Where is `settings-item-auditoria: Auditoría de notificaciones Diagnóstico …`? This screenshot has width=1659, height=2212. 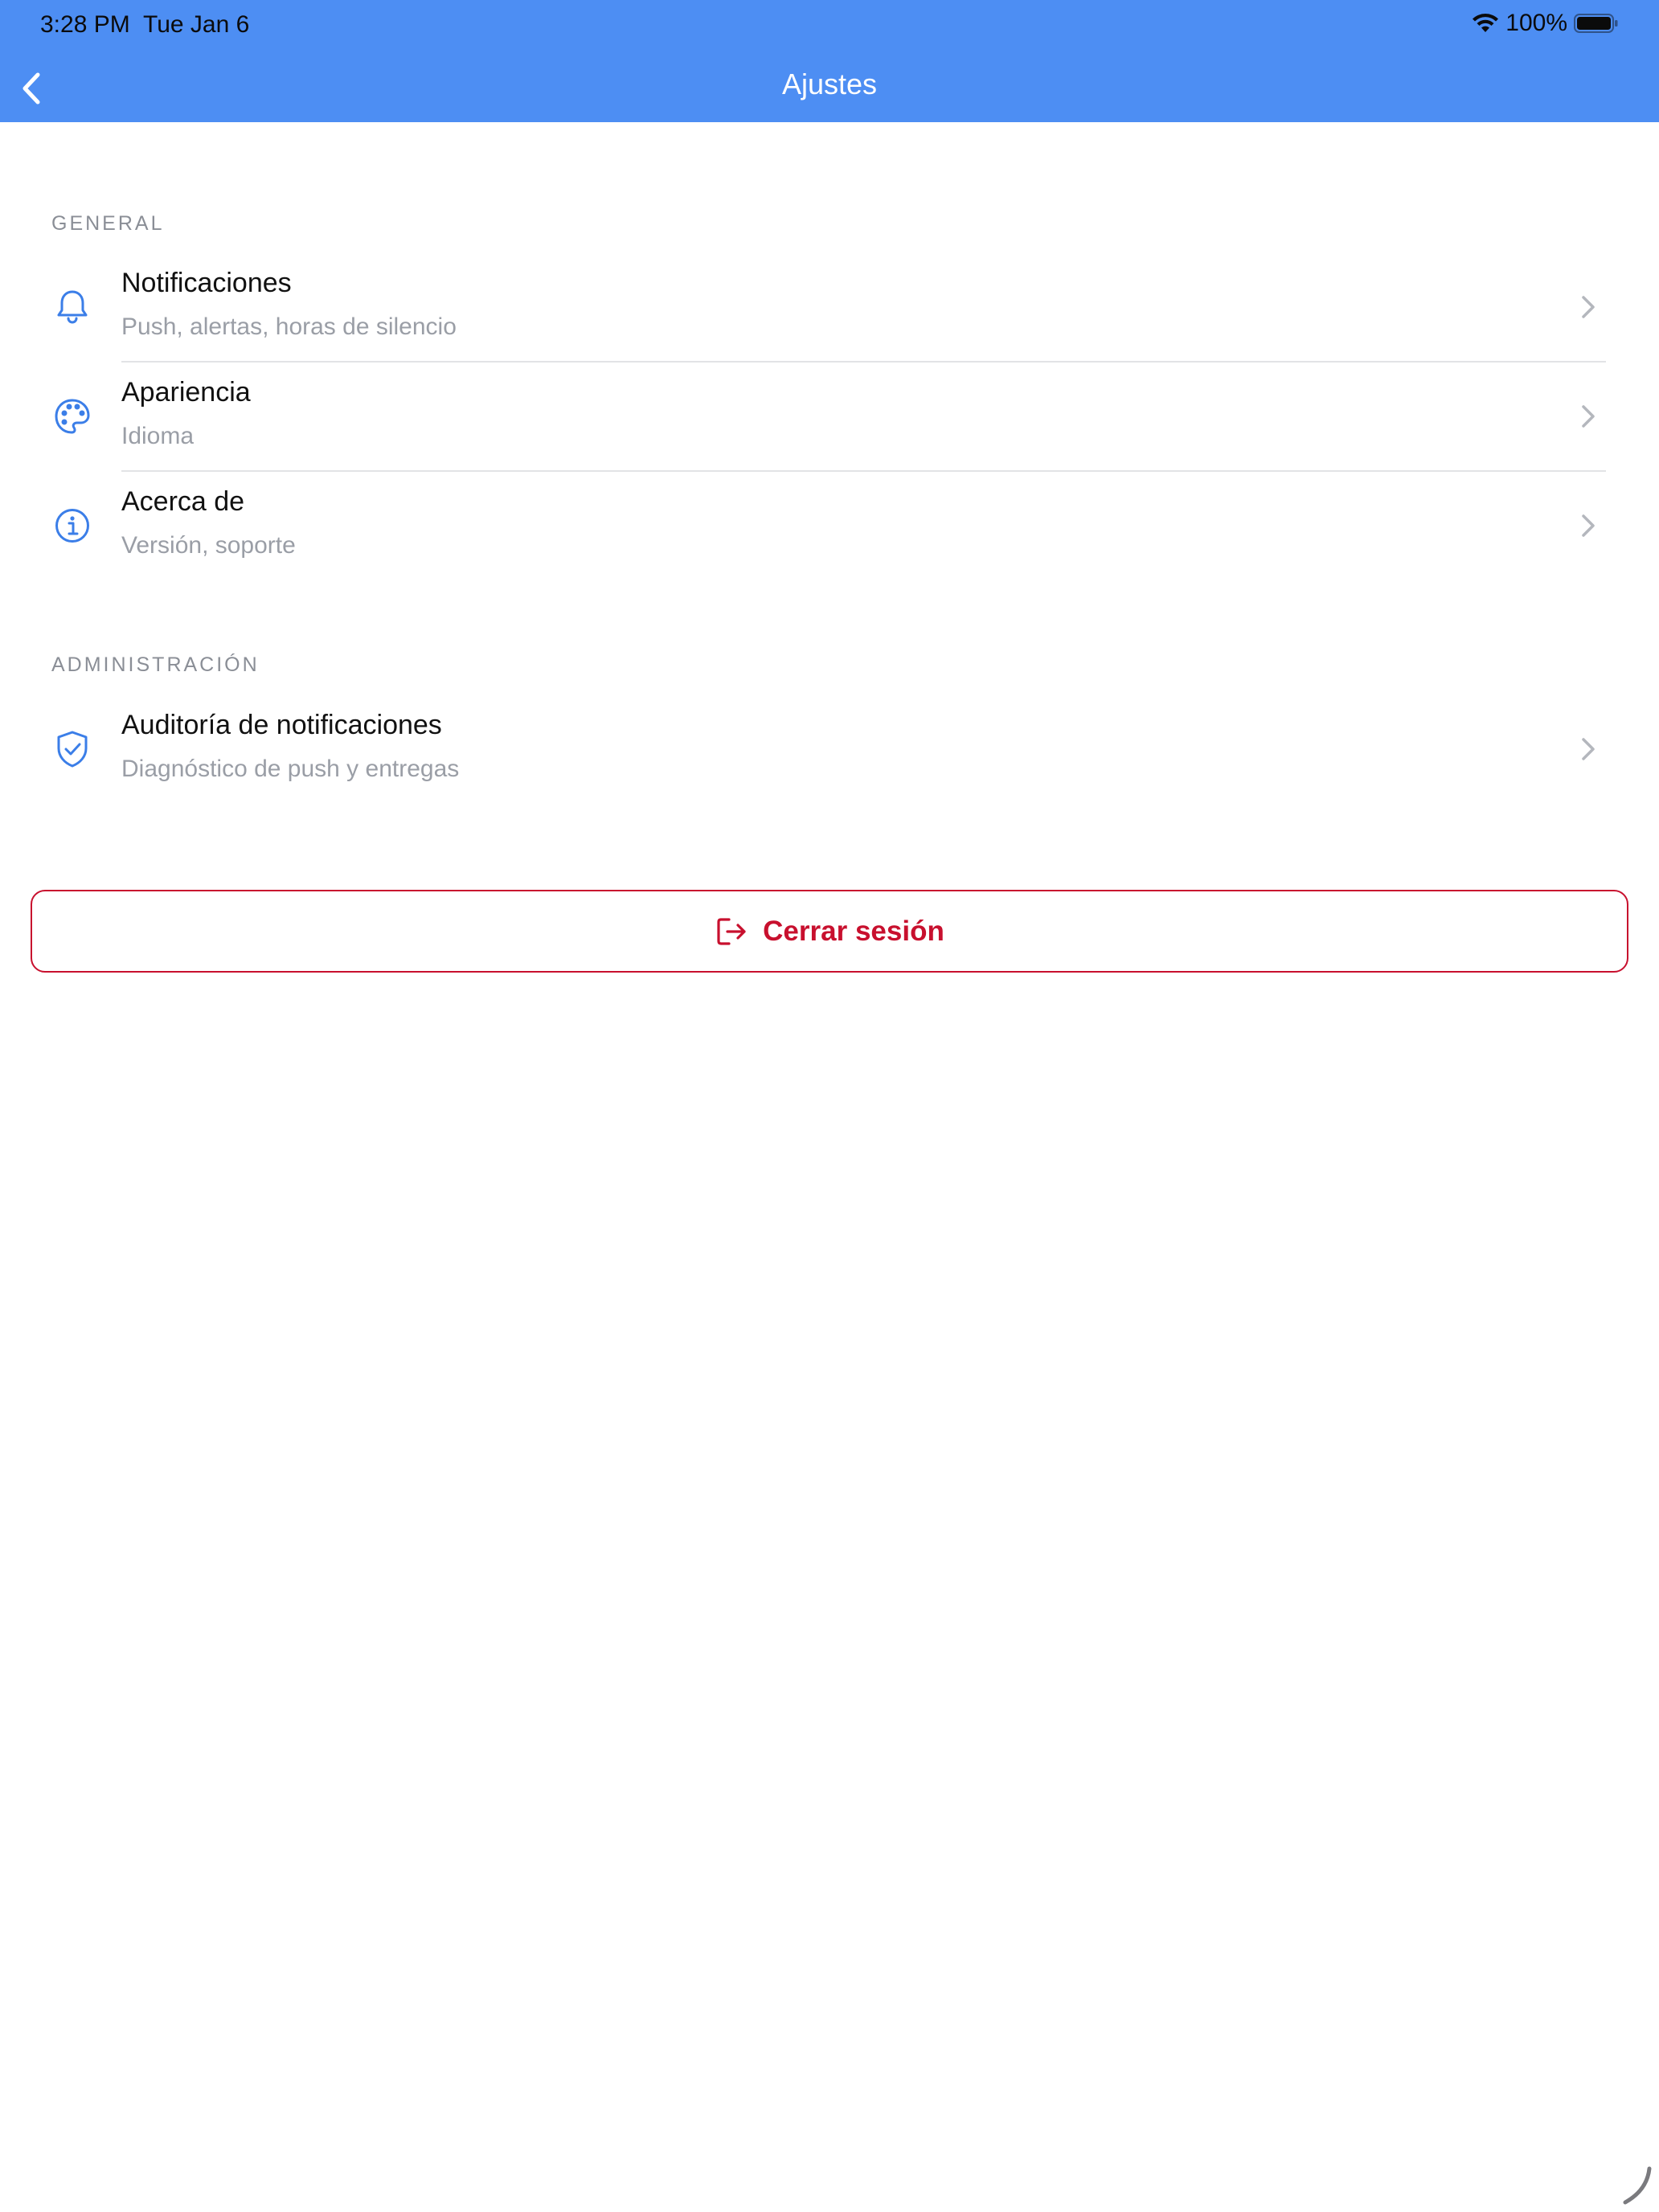
settings-item-auditoria: Auditoría de notificaciones Diagnóstico … is located at coordinates (829, 749).